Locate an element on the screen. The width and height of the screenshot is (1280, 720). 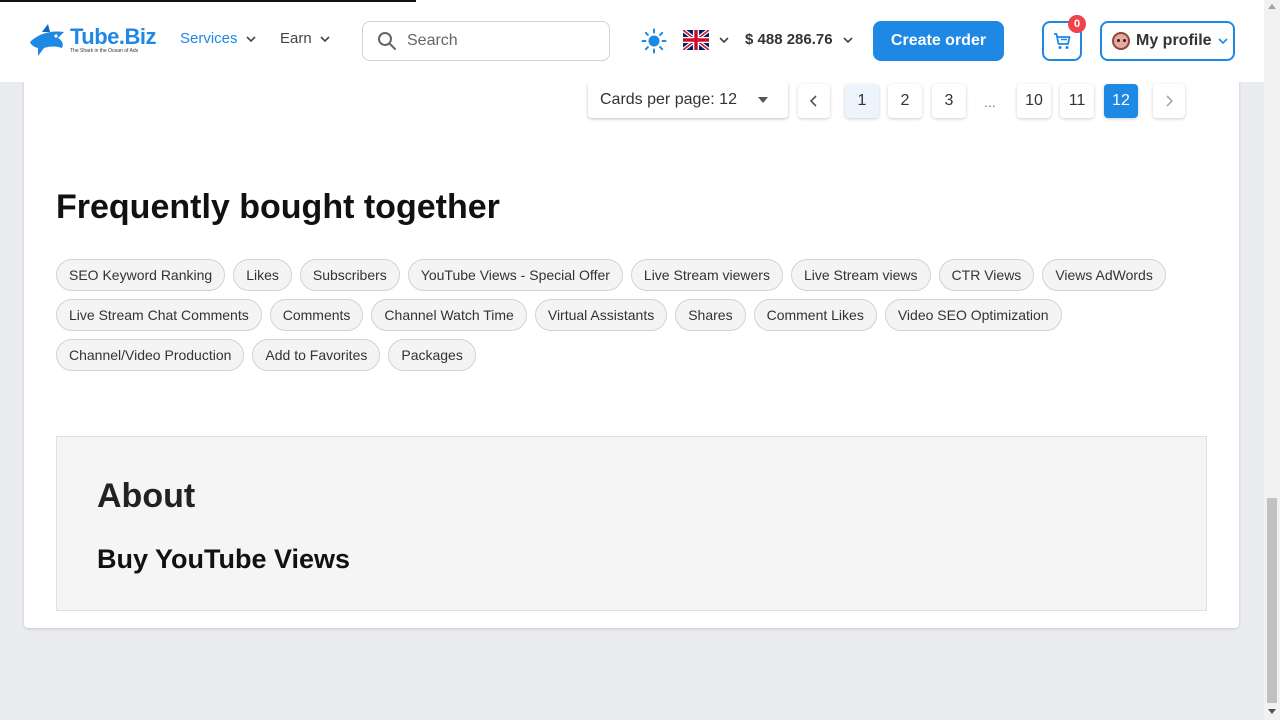
page-button-11: 11 is located at coordinates (1077, 101).